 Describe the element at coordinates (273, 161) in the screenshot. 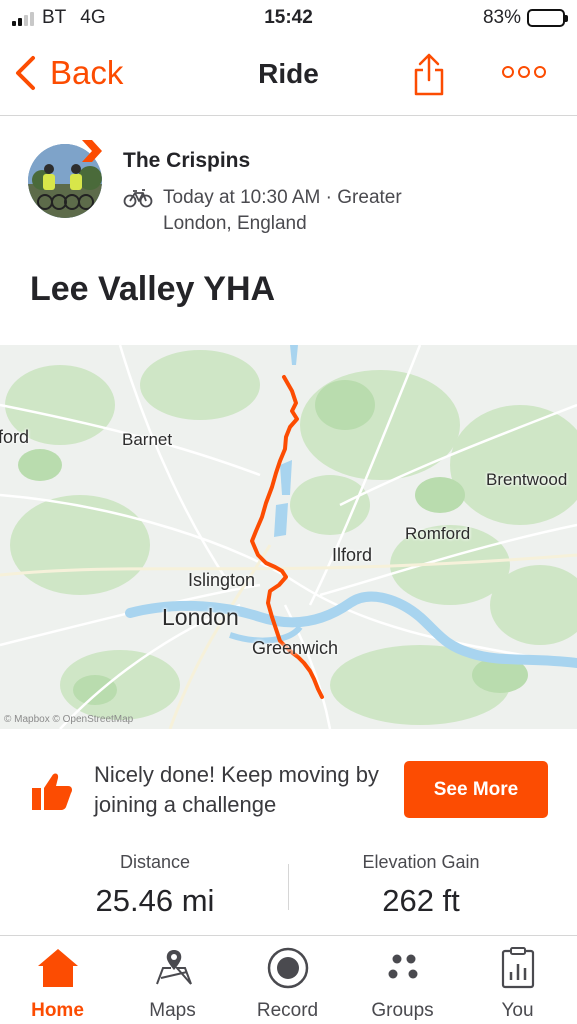

I see `athlete-name: The Crispins` at that location.